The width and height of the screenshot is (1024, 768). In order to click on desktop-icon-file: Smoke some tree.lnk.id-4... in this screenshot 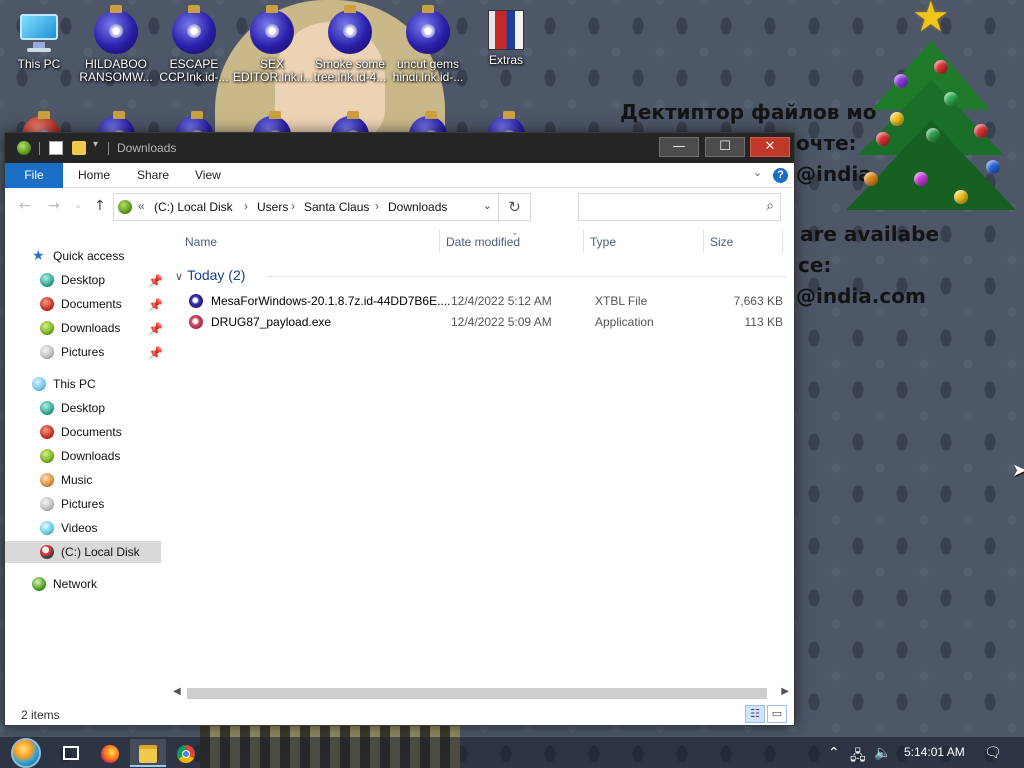, I will do `click(350, 44)`.